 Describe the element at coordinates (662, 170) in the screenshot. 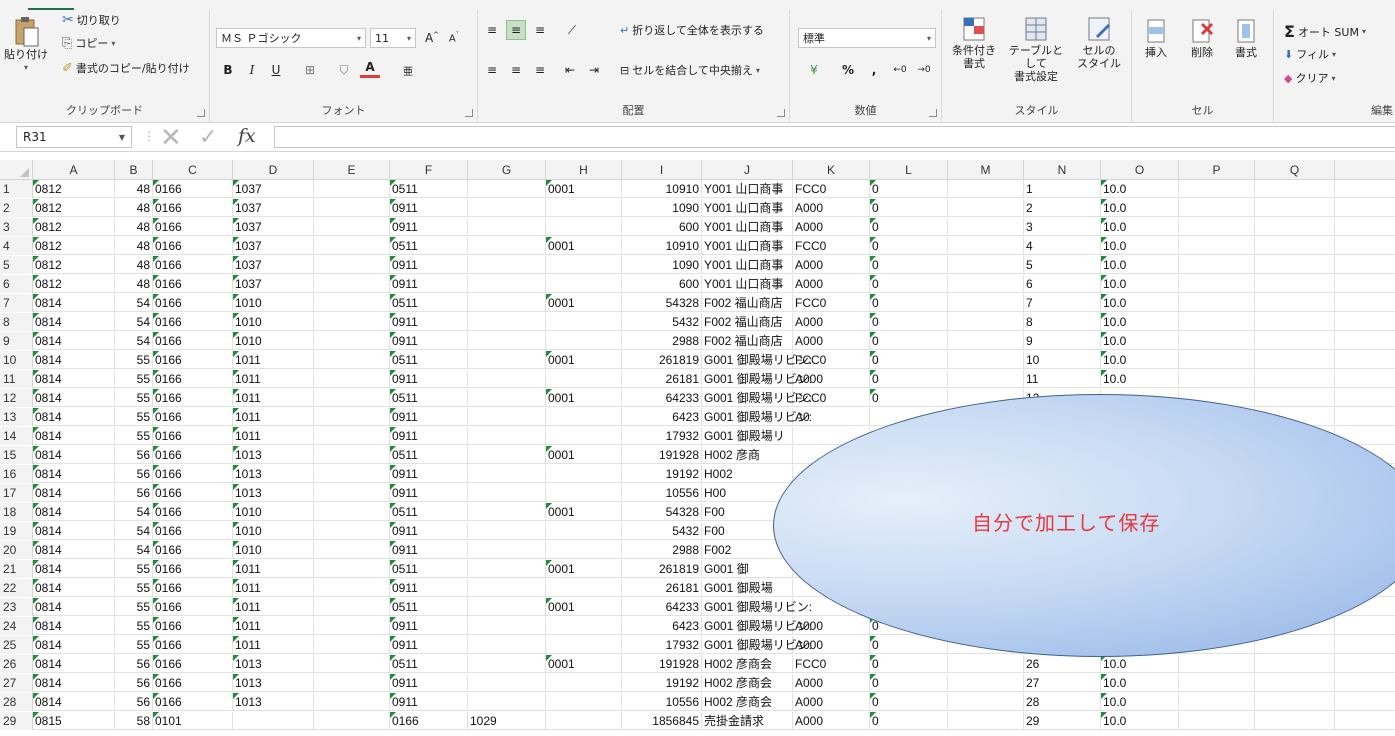

I see `column-header-i: I` at that location.